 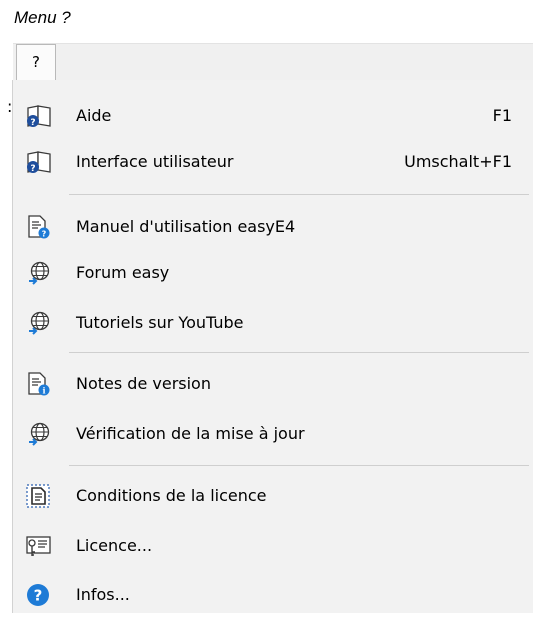 I want to click on menu-item-label: Forum easy, so click(x=123, y=272).